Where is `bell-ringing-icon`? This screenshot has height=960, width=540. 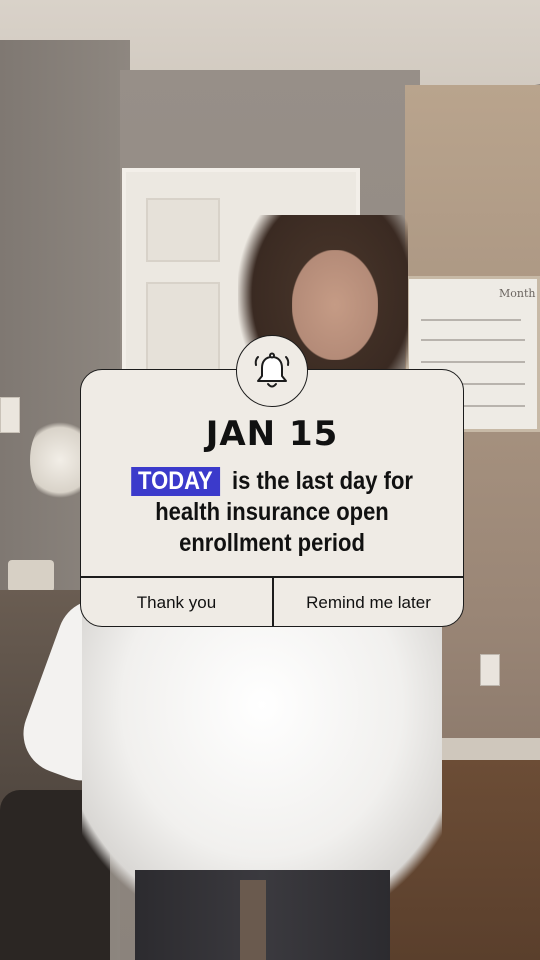
bell-ringing-icon is located at coordinates (272, 371).